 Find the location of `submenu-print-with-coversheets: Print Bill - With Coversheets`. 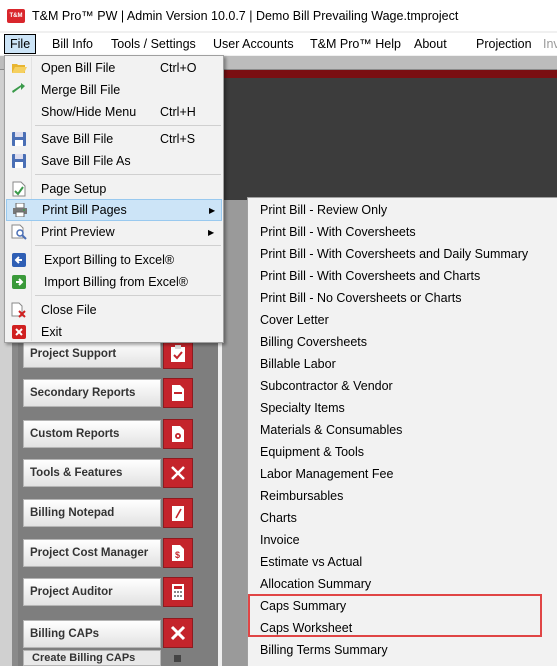

submenu-print-with-coversheets: Print Bill - With Coversheets is located at coordinates (338, 232).